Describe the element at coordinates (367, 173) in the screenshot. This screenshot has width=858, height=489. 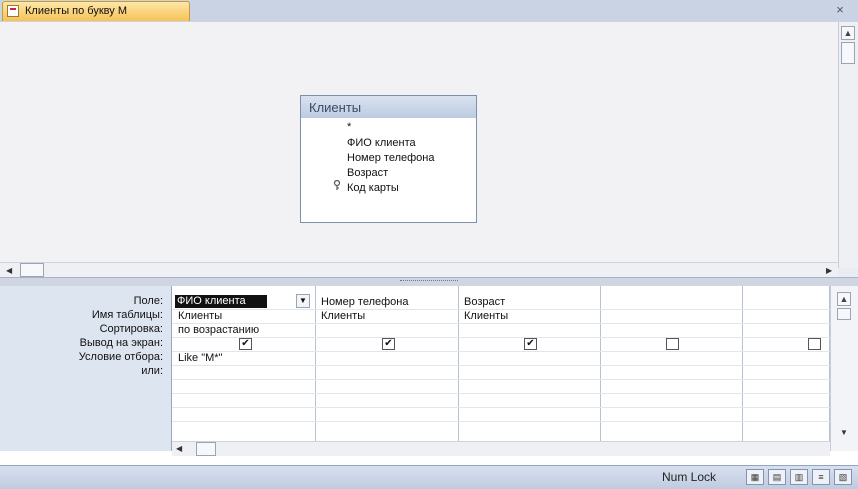
I see `field-age: Возраст` at that location.